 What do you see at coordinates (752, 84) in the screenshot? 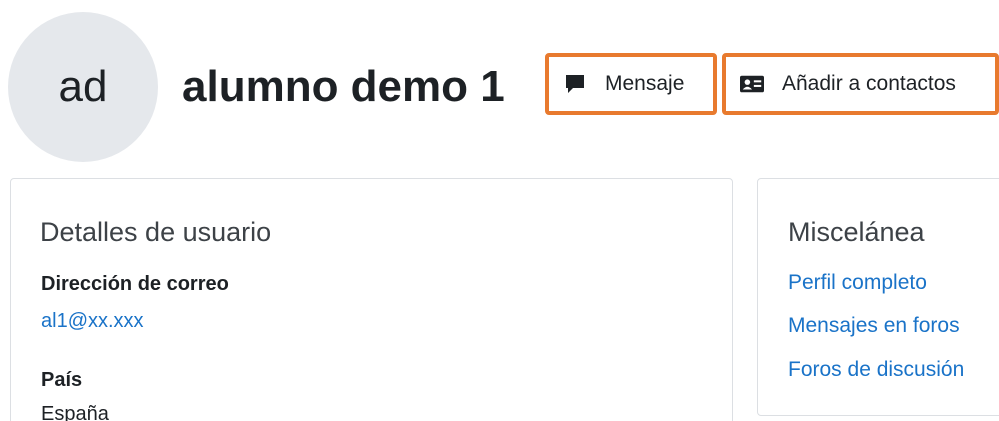
I see `address-card-icon` at bounding box center [752, 84].